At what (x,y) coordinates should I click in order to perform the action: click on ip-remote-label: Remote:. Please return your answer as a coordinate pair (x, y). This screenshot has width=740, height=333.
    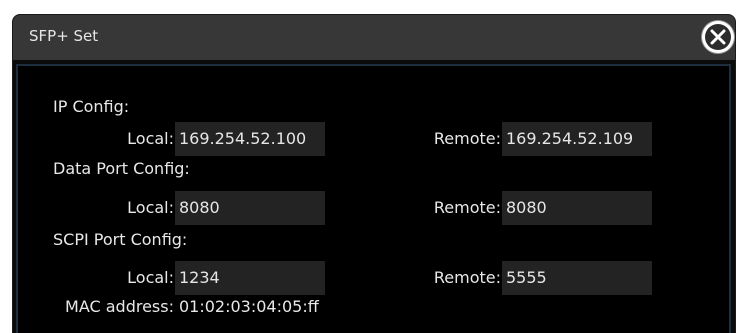
    Looking at the image, I should click on (467, 138).